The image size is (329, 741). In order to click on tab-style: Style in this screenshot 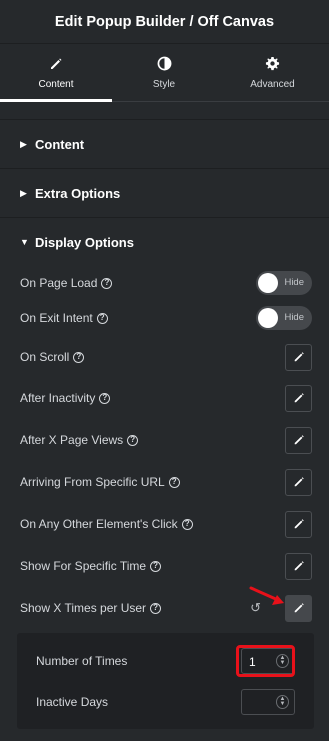, I will do `click(164, 72)`.